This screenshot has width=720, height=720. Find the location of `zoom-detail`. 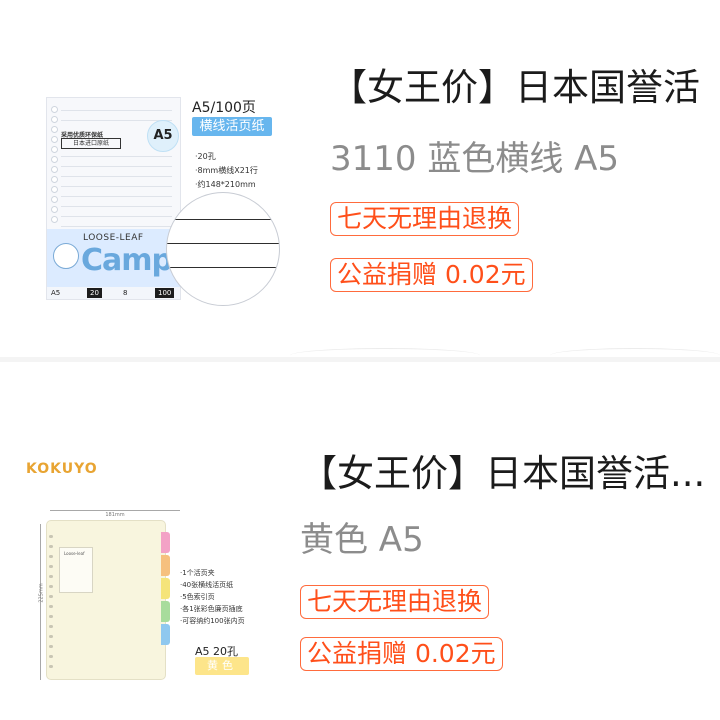

zoom-detail is located at coordinates (223, 249).